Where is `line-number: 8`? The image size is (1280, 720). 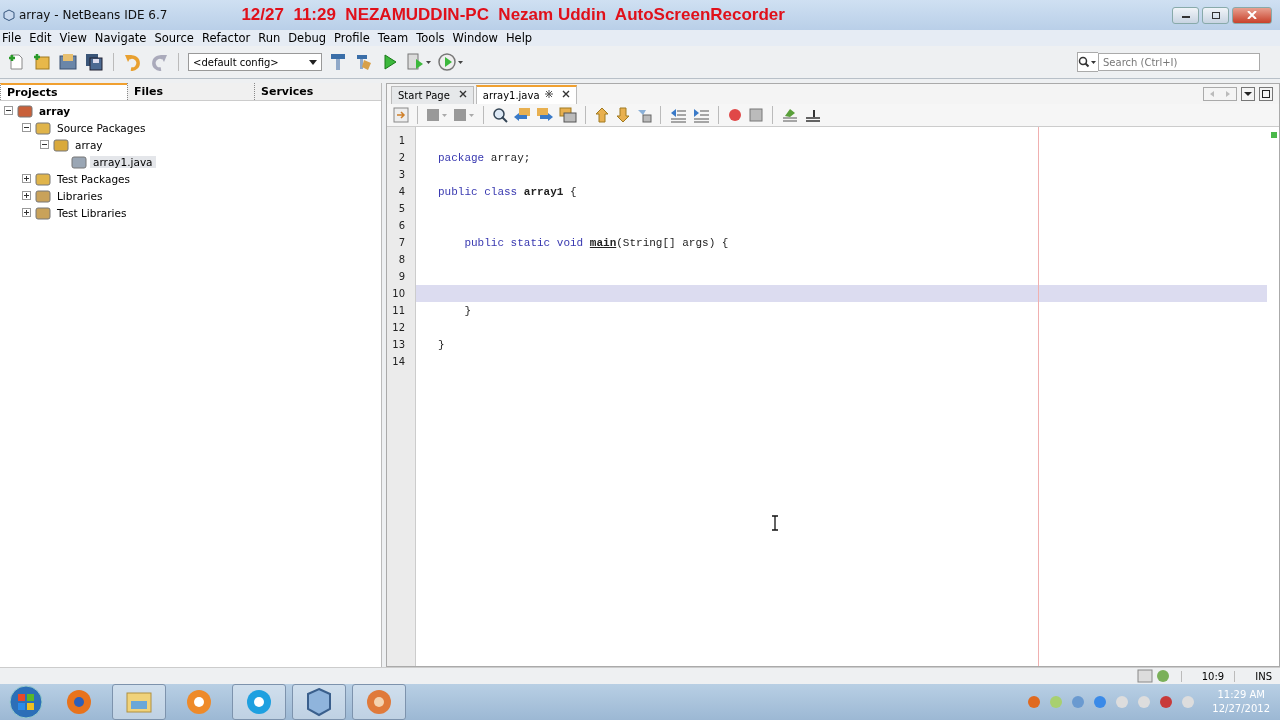 line-number: 8 is located at coordinates (401, 259).